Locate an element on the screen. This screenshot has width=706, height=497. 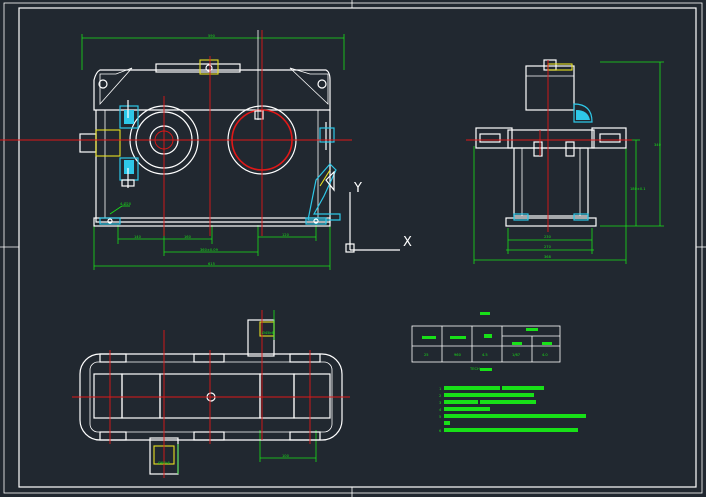
dim-width-b: 270 is located at coordinates (548, 247).